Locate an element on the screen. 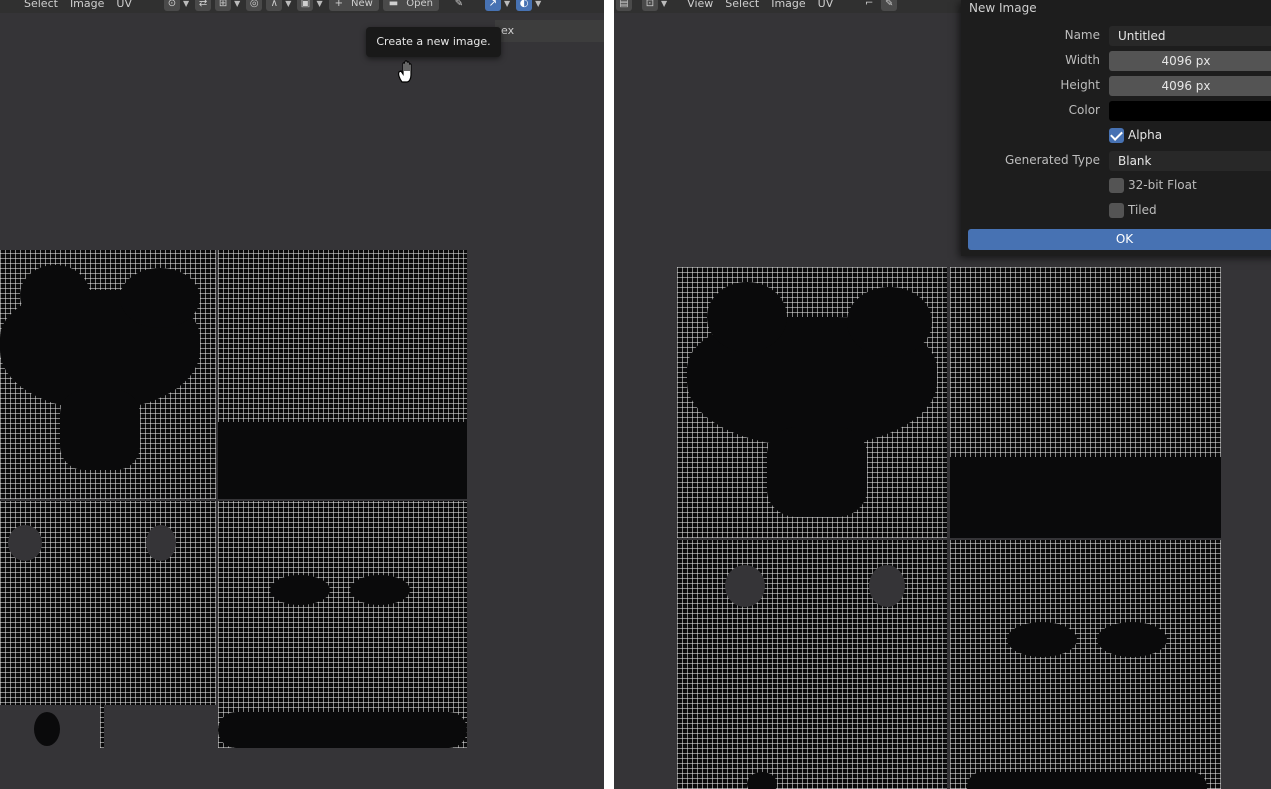 The image size is (1271, 789). float-checkbox is located at coordinates (1116, 185).